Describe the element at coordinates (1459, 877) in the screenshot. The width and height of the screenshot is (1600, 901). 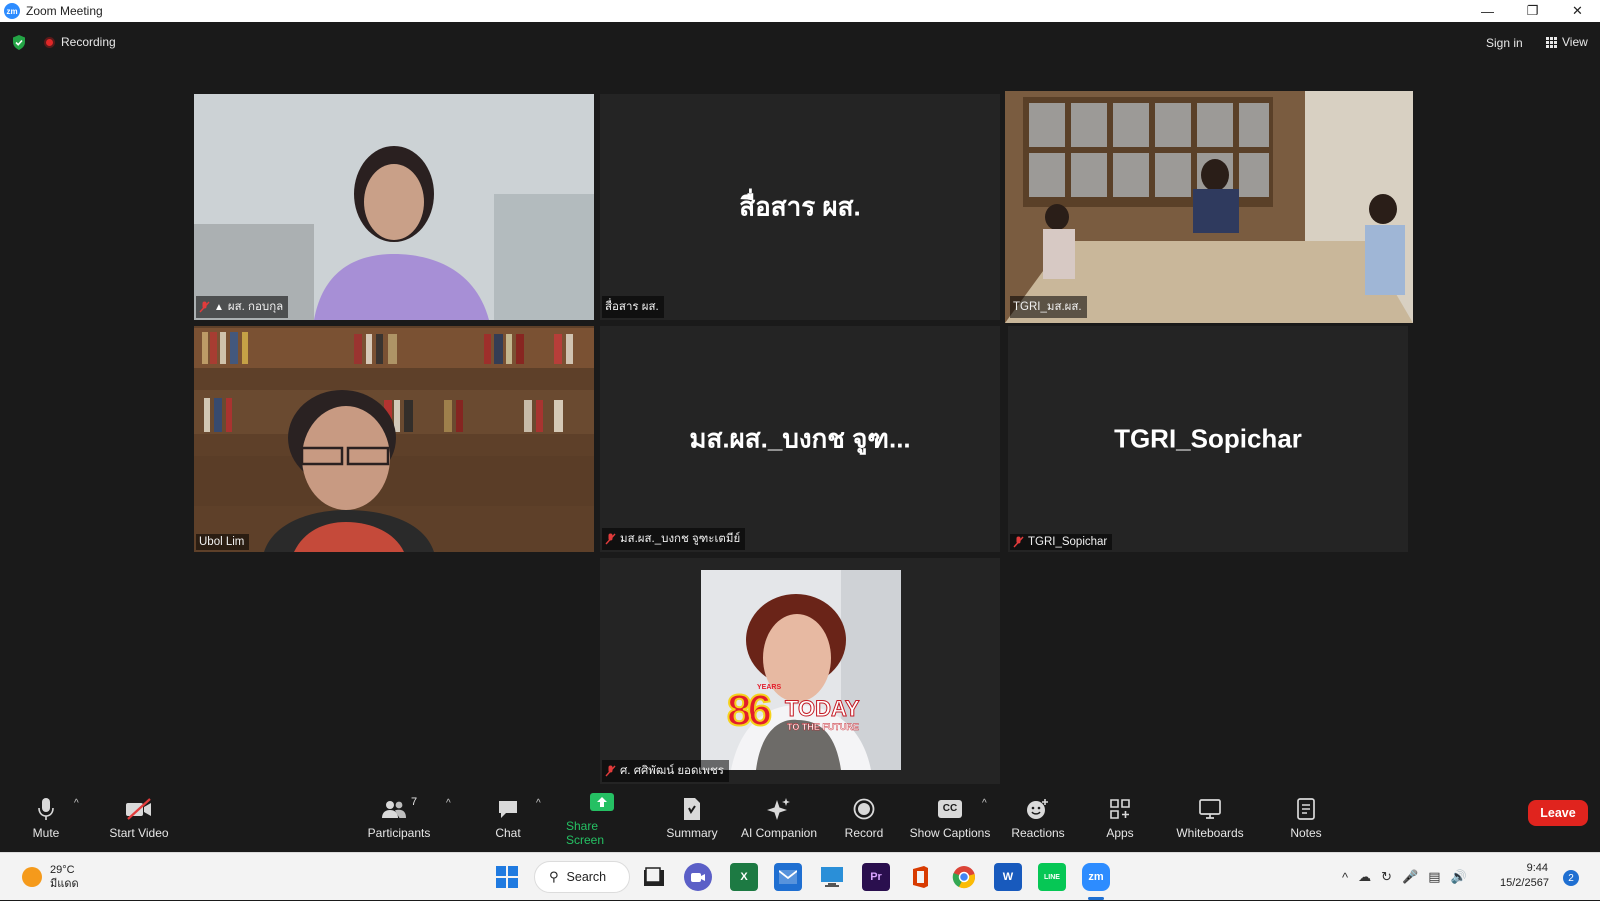
I see `volume-icon: 🔊` at that location.